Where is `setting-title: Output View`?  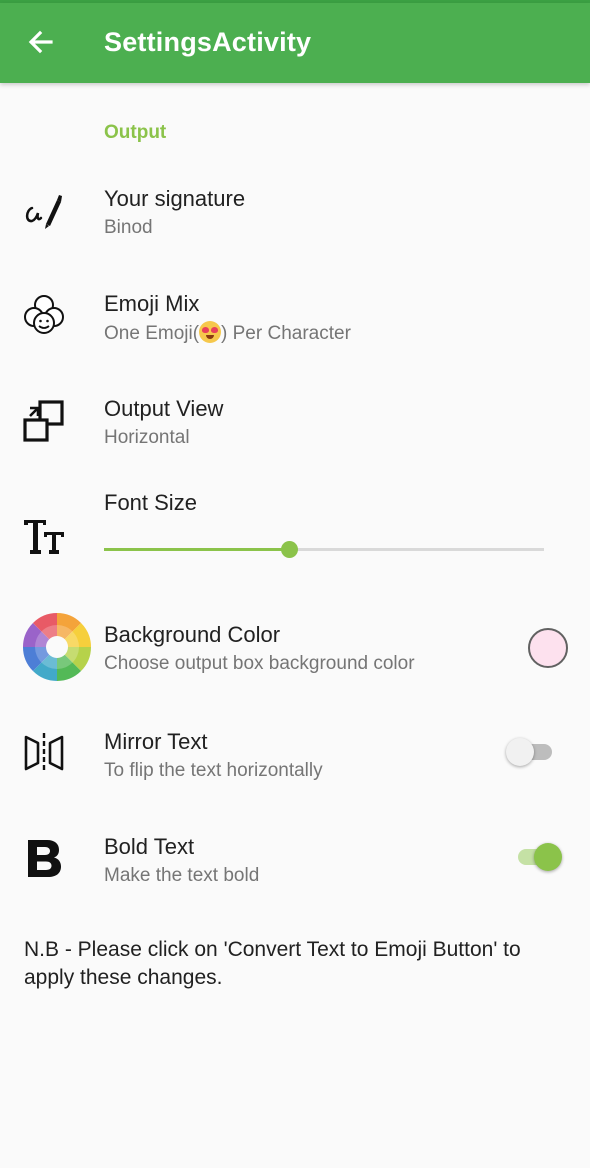
setting-title: Output View is located at coordinates (164, 408).